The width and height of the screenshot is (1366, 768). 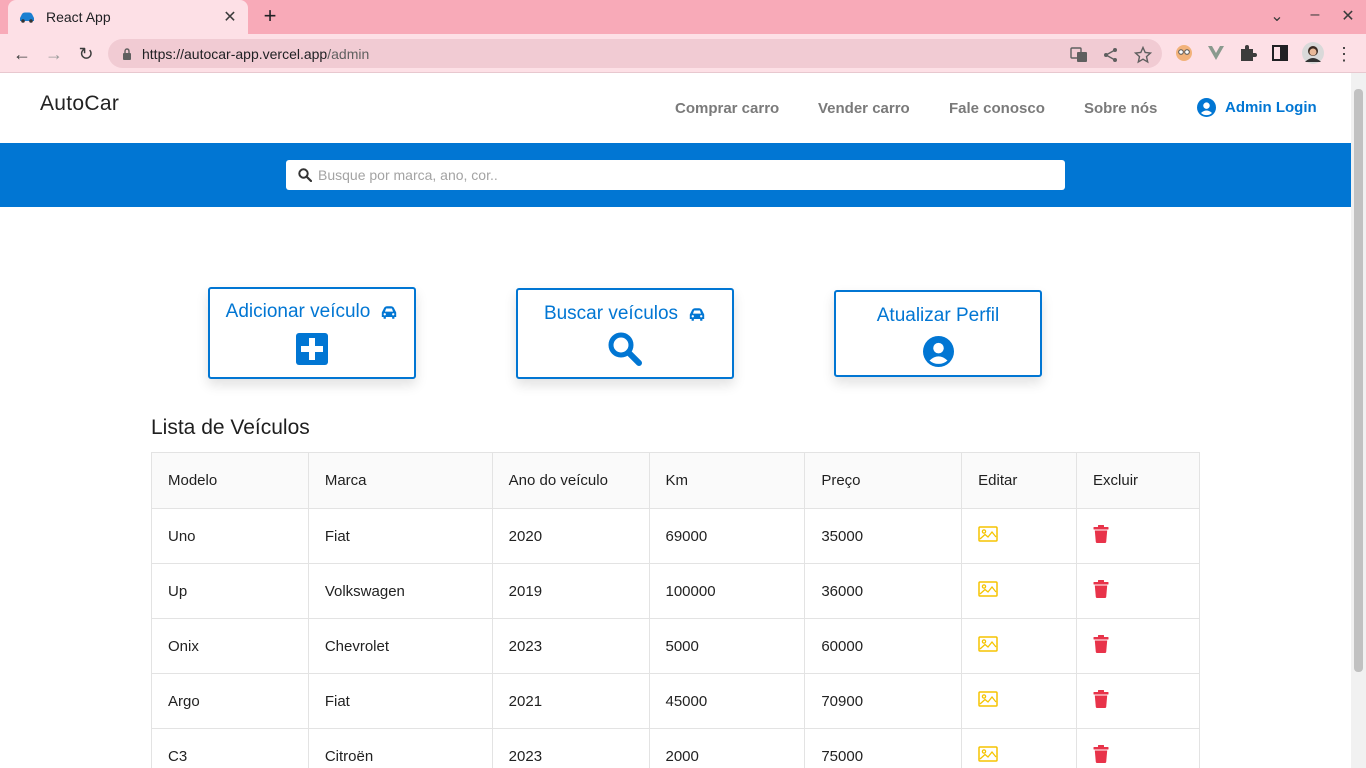 I want to click on table-row: Uno Fiat 2020 69000 35000, so click(x=675, y=536).